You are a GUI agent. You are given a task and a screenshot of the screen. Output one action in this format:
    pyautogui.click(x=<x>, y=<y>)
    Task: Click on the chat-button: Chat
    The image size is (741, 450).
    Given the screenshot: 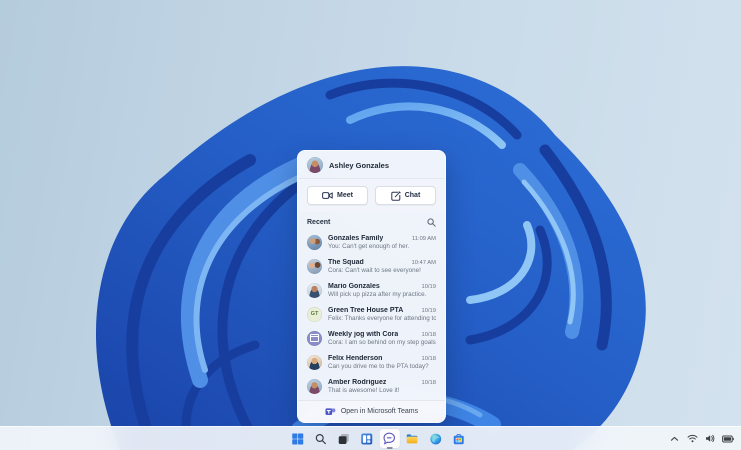 What is the action you would take?
    pyautogui.click(x=405, y=195)
    